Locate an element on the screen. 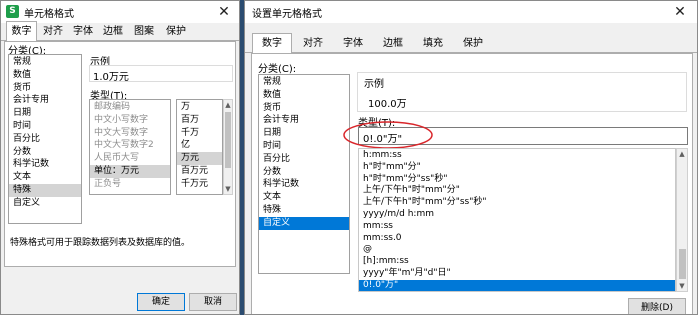  category-label: 分类(C): is located at coordinates (277, 69).